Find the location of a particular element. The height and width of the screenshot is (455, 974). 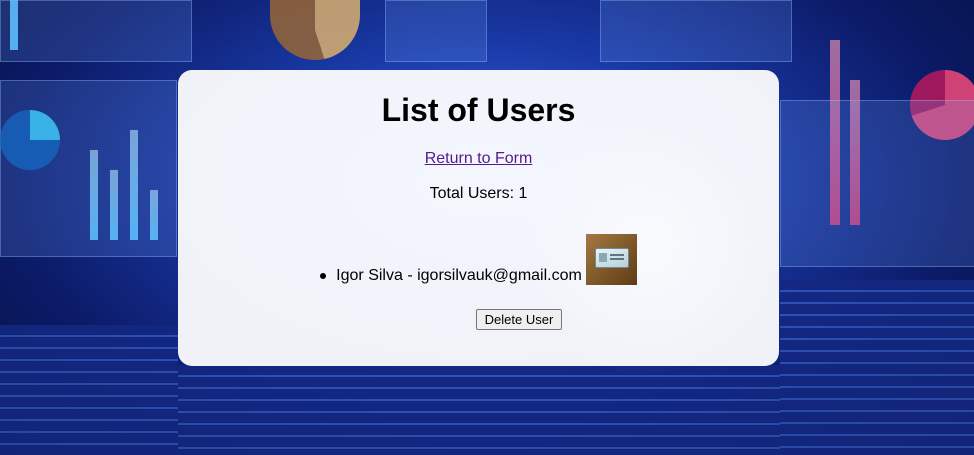

page-title: List of Users is located at coordinates (478, 110).